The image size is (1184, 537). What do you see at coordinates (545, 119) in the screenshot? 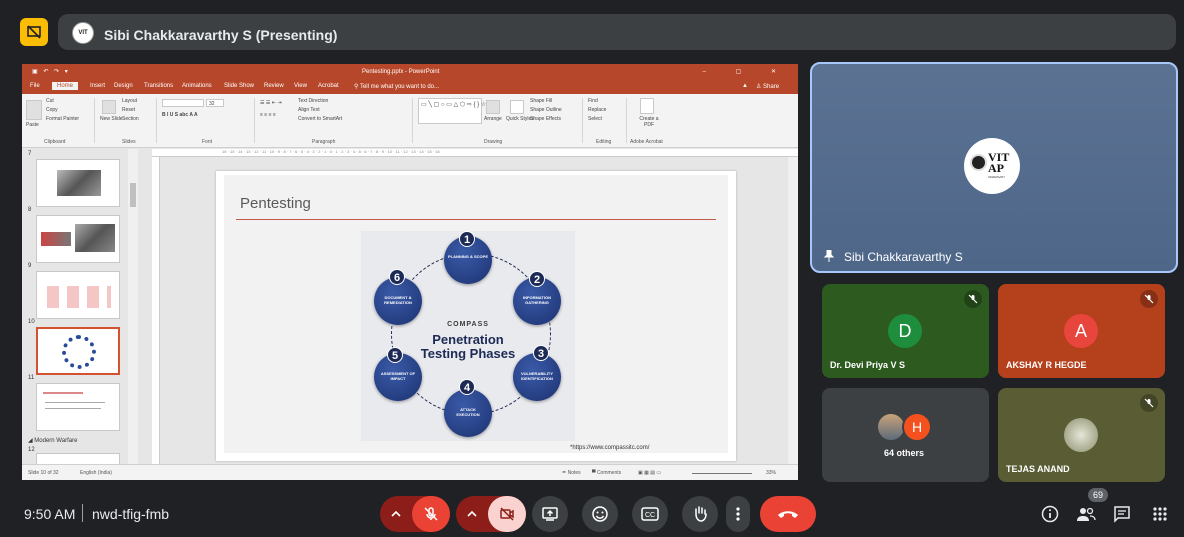
I see `shape-effects-button: Shape Effects` at bounding box center [545, 119].